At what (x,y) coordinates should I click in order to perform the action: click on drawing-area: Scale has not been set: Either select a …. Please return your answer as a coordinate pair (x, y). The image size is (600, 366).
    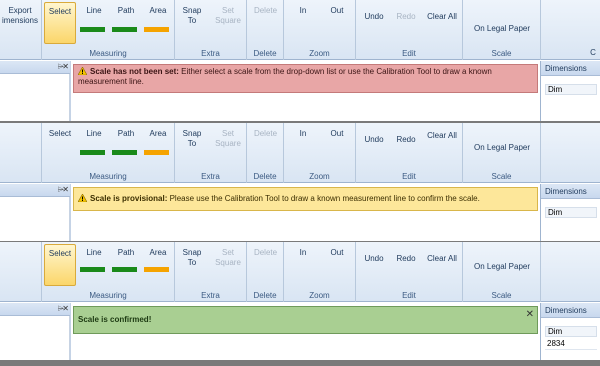
    Looking at the image, I should click on (305, 91).